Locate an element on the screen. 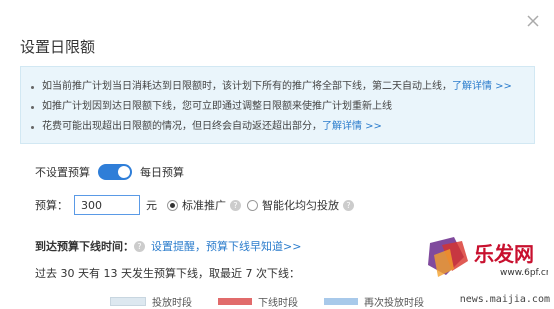 The width and height of the screenshot is (554, 309). info-line: 如推广计划因到达日限额下线，您可立即通过调整日限额来使推广计划重新上线 is located at coordinates (277, 107).